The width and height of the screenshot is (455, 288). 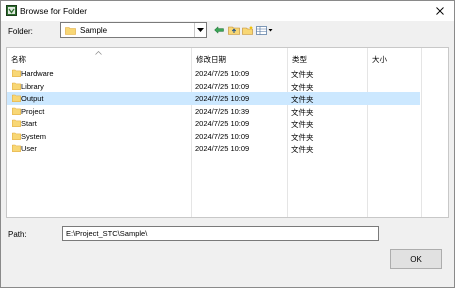 I want to click on list-item: User 2024/7/25 10:09 文件夹, so click(x=213, y=148).